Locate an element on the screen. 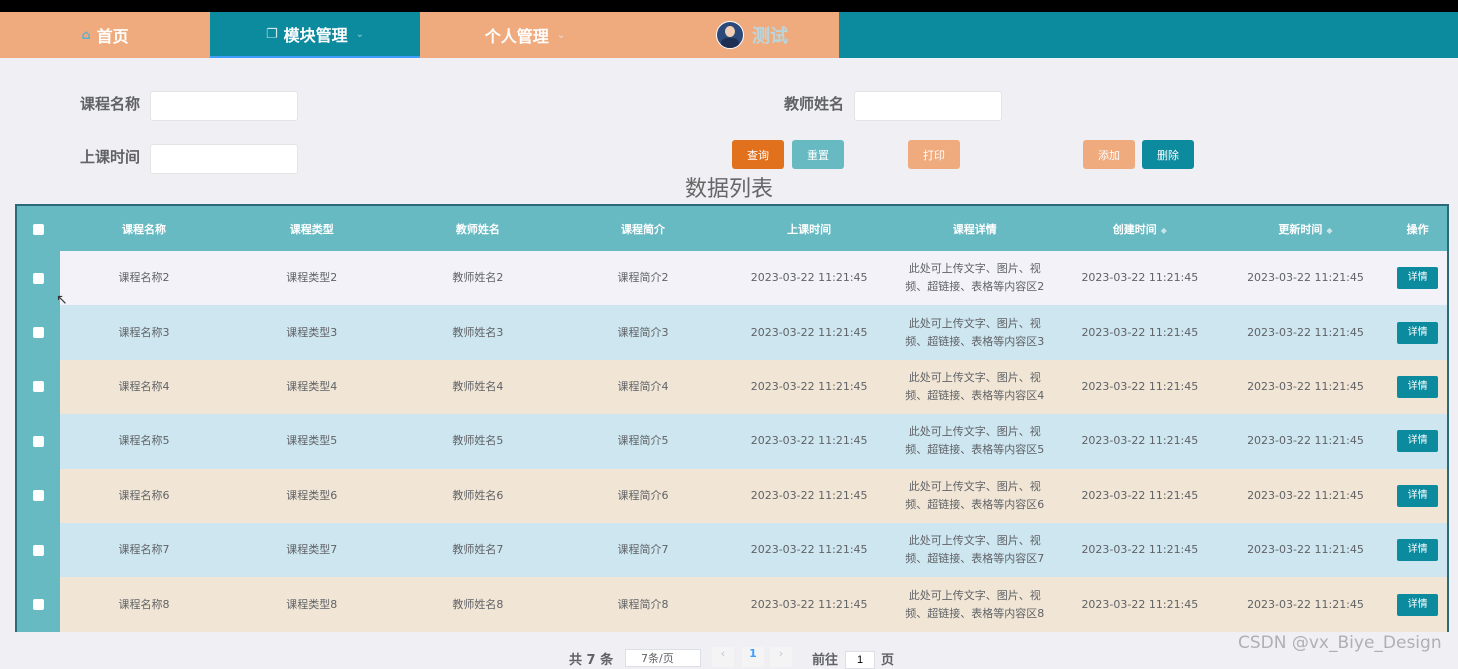 This screenshot has height=669, width=1458. cell-course-detail: 此处可上传文字、图片、视频、超链接、表格等内容区7 is located at coordinates (975, 550).